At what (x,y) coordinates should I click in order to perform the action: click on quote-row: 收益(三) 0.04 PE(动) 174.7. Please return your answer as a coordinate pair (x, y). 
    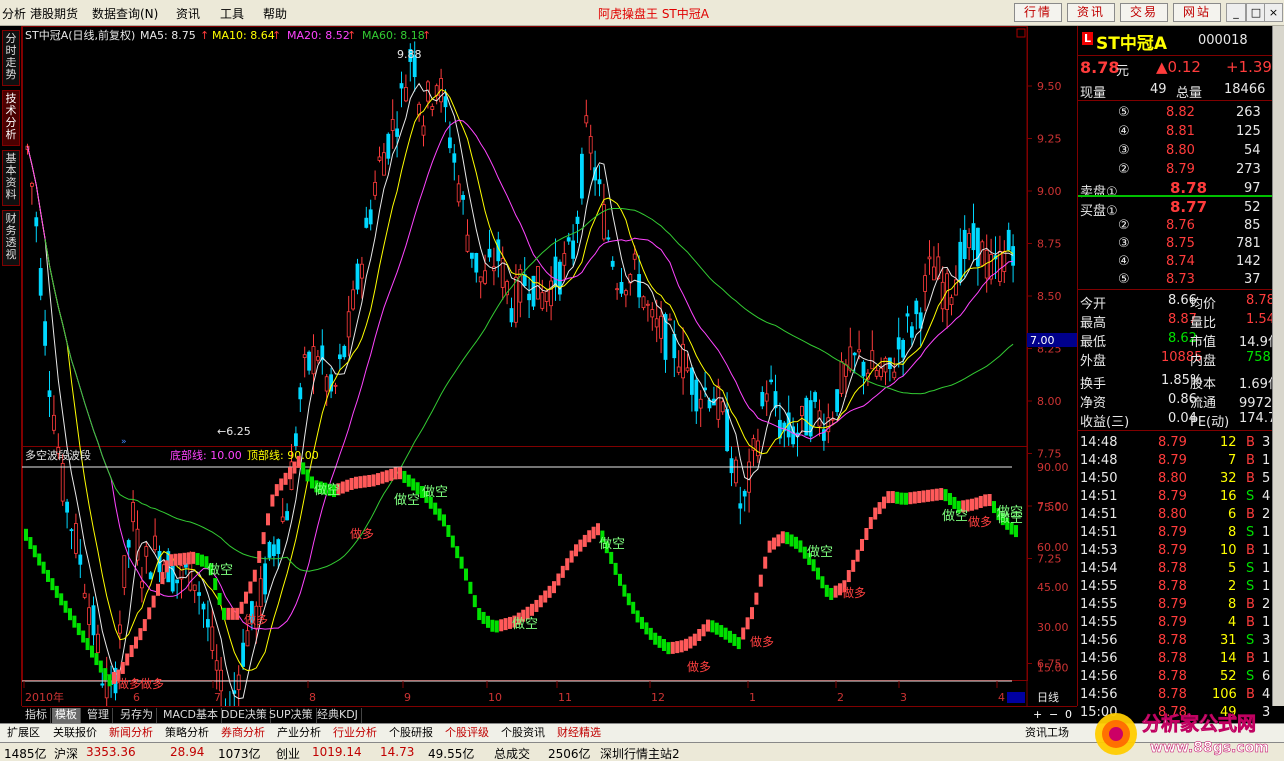
    Looking at the image, I should click on (1177, 419).